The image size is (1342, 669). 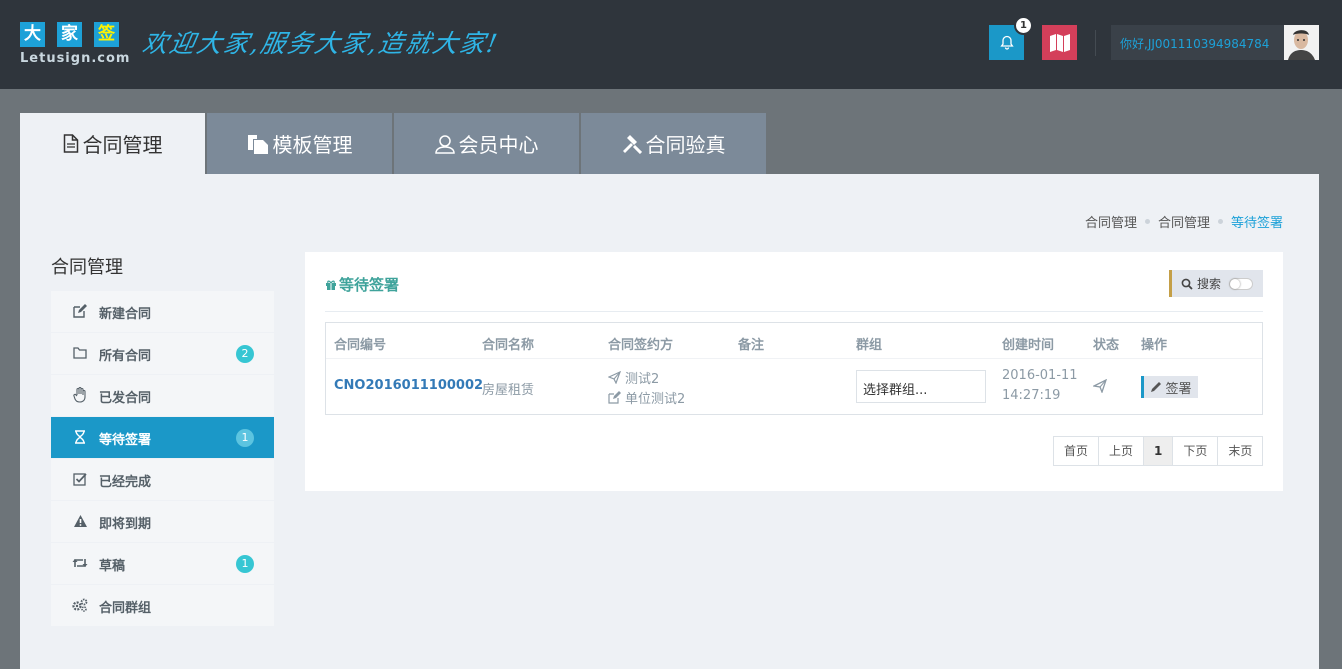 I want to click on column-header: 合同签约方, so click(x=641, y=345).